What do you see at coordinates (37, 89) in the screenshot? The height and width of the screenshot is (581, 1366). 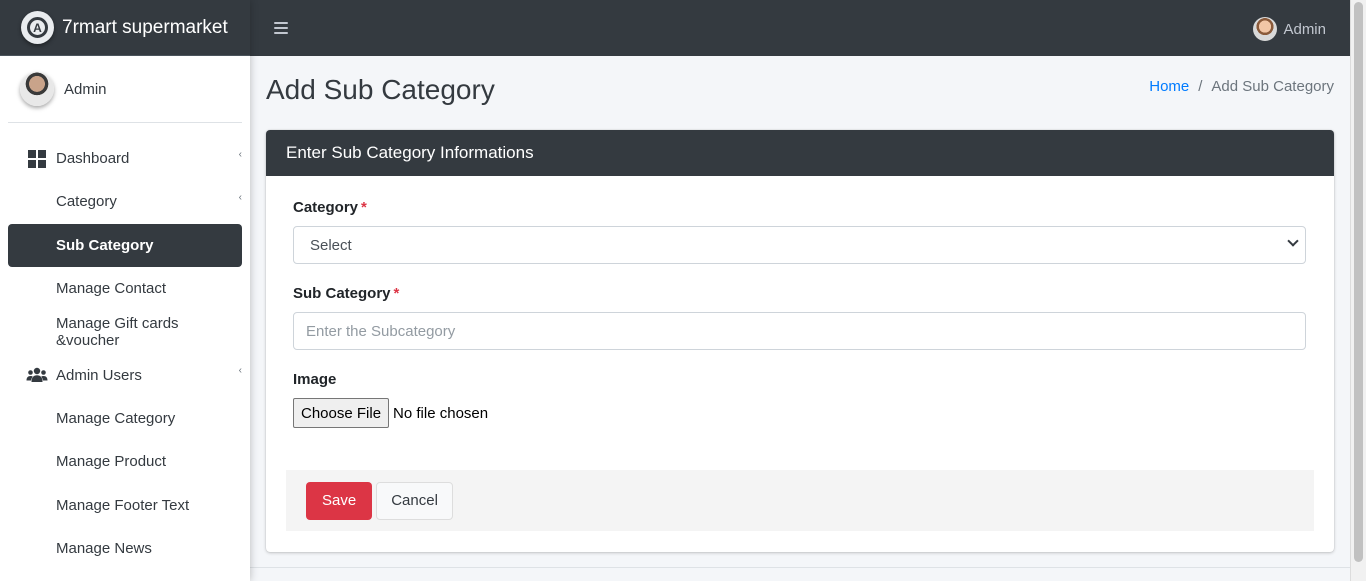 I see `avatar` at bounding box center [37, 89].